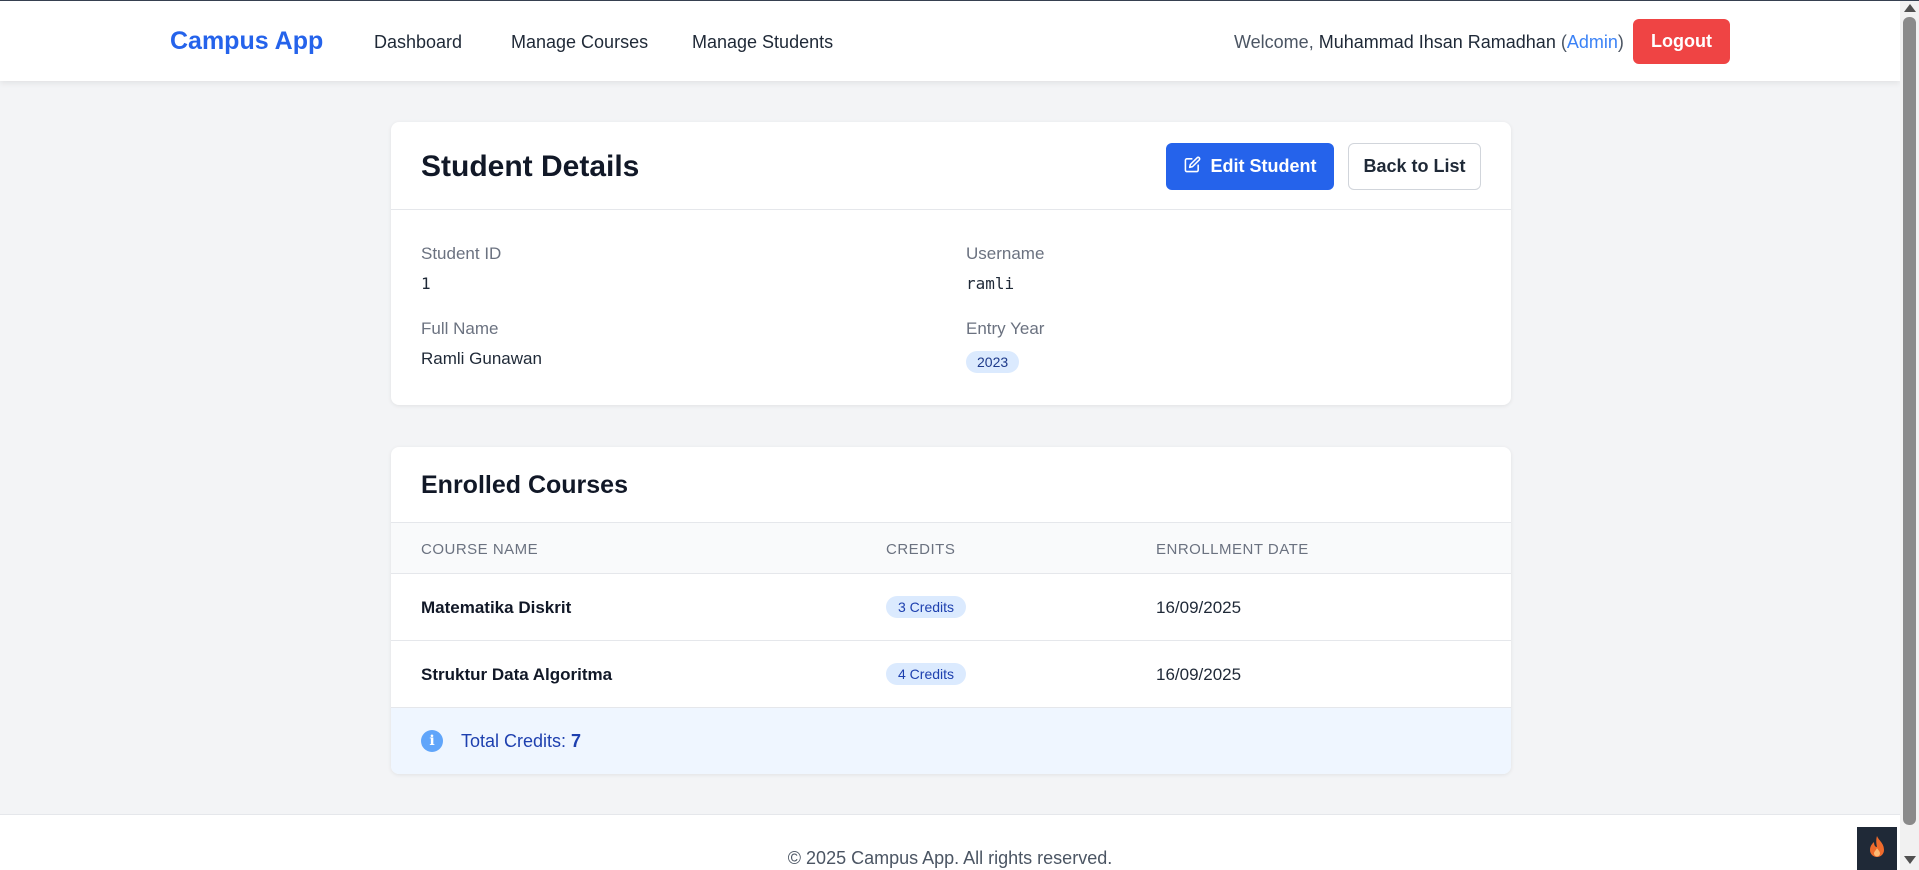  What do you see at coordinates (1620, 42) in the screenshot?
I see `role-close-paren: )` at bounding box center [1620, 42].